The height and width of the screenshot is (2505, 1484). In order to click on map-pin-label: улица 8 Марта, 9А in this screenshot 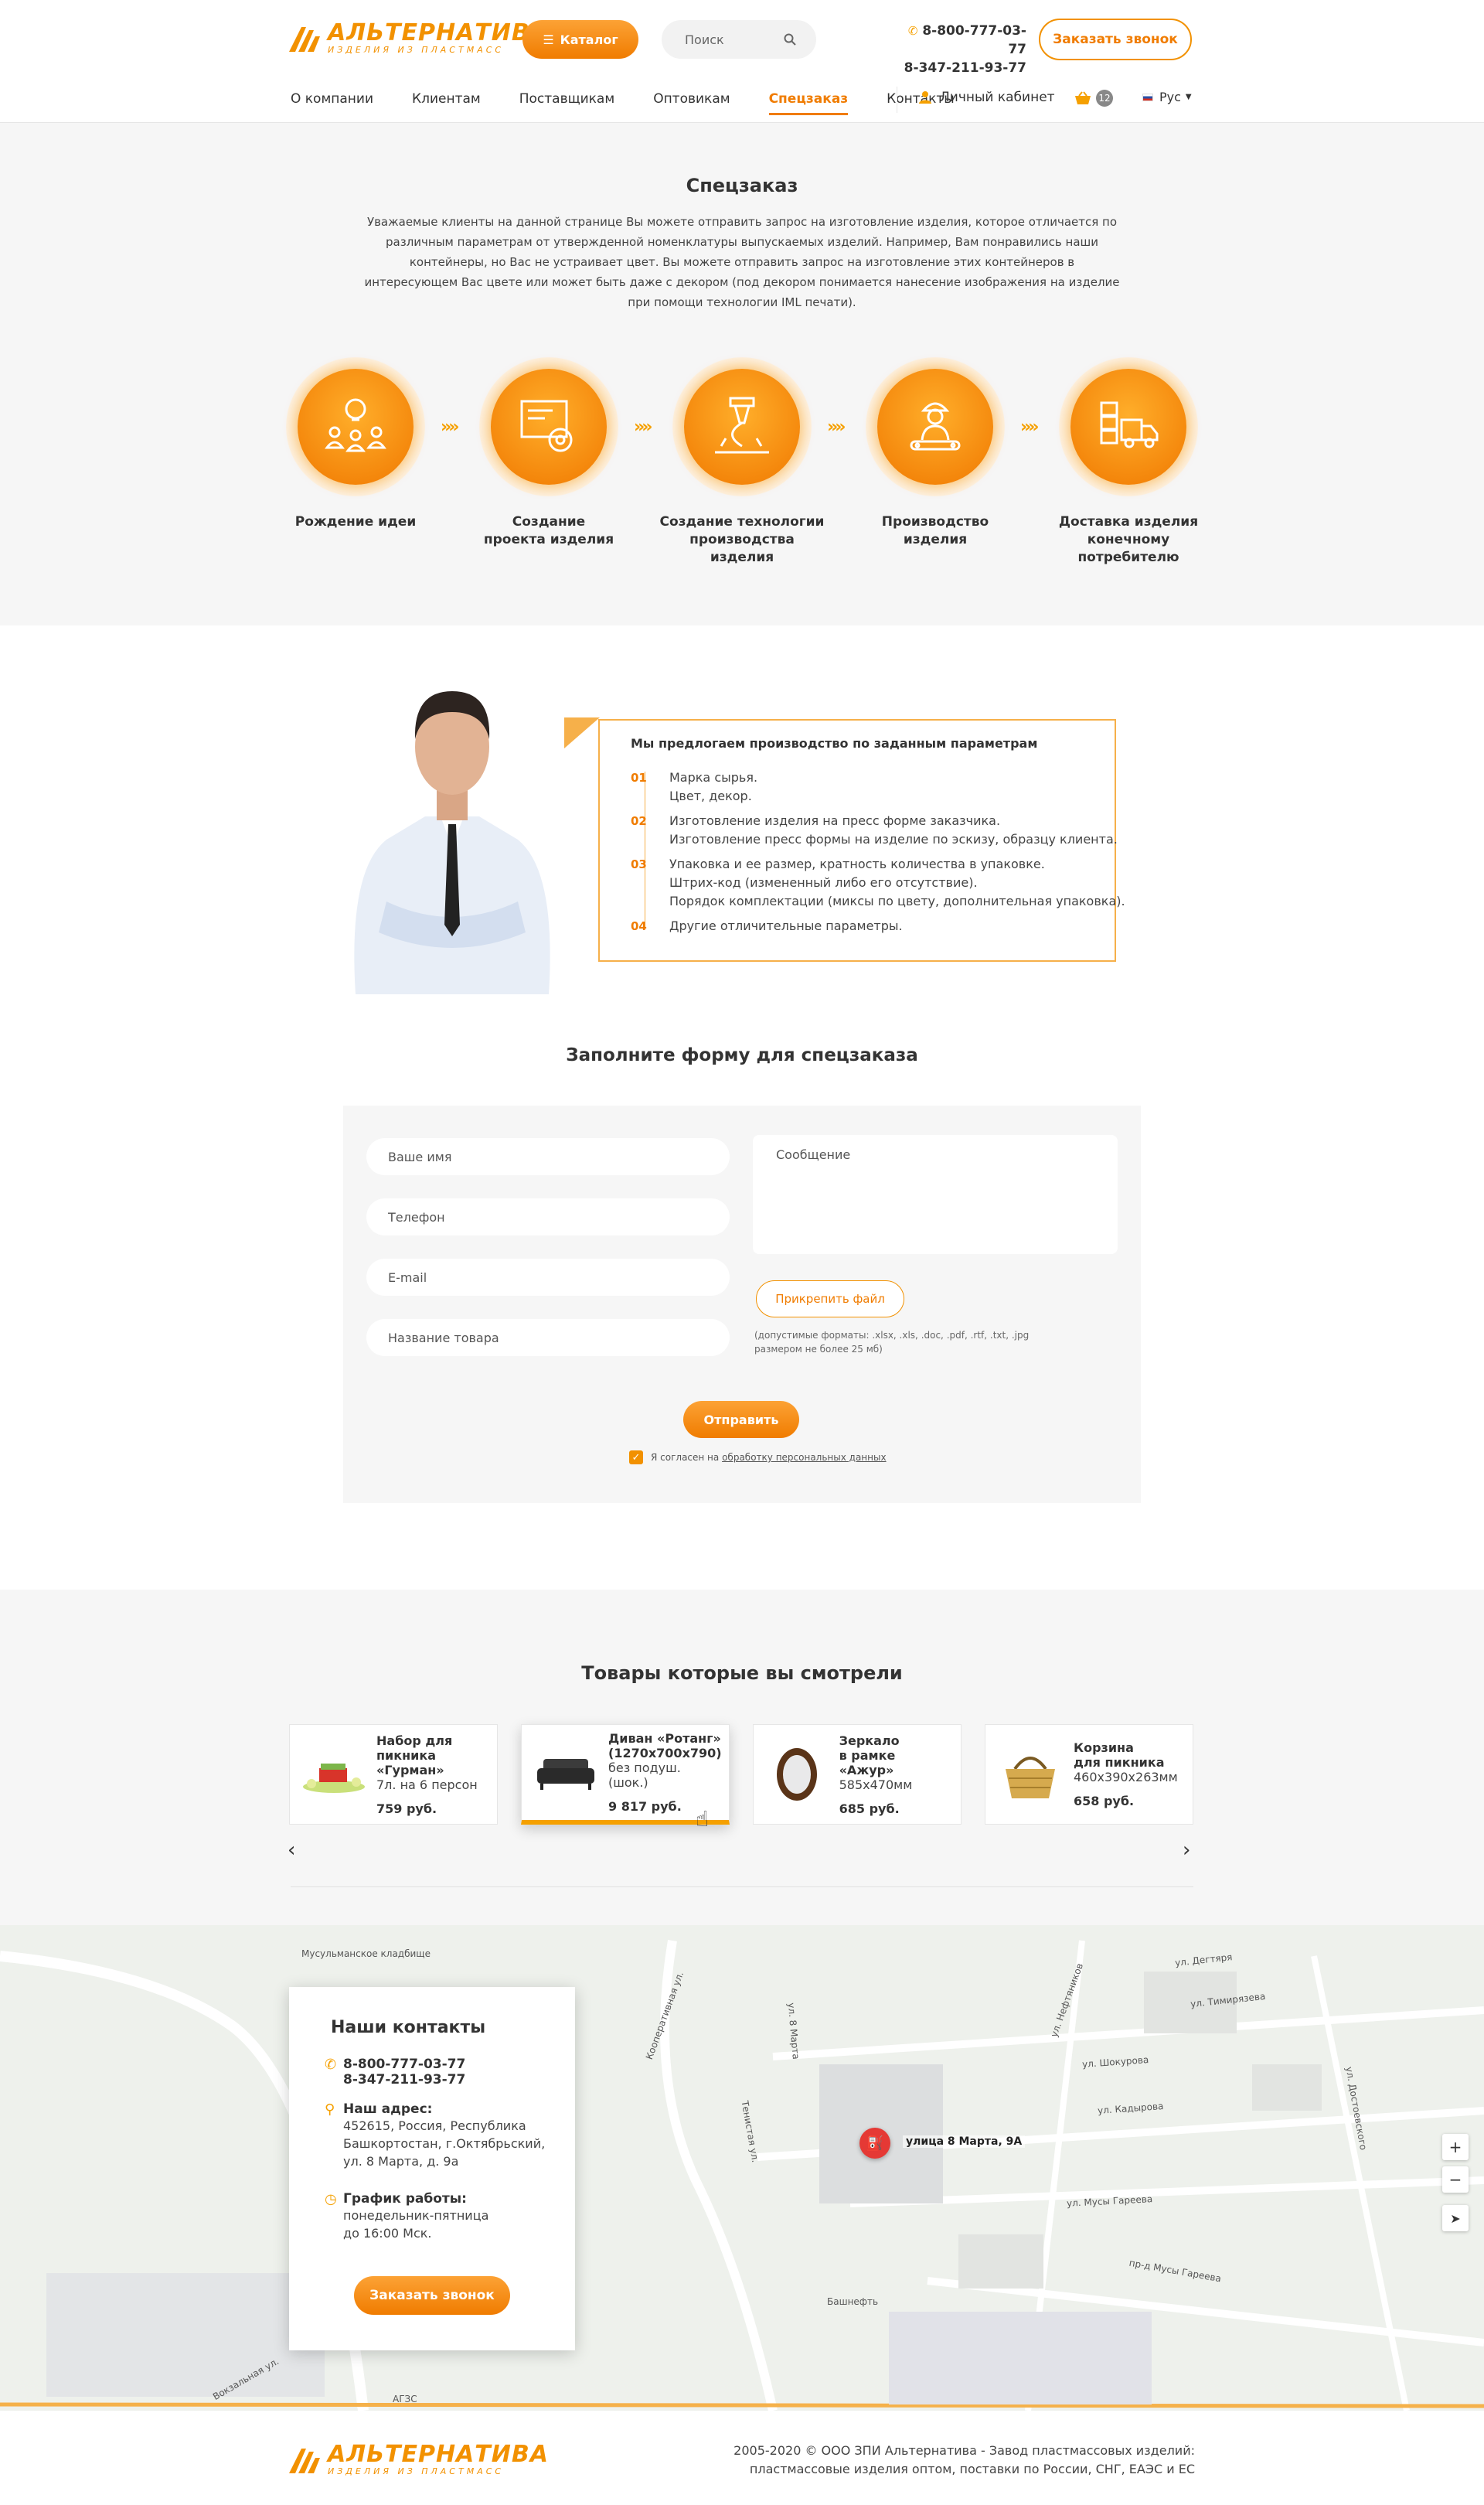, I will do `click(964, 2141)`.